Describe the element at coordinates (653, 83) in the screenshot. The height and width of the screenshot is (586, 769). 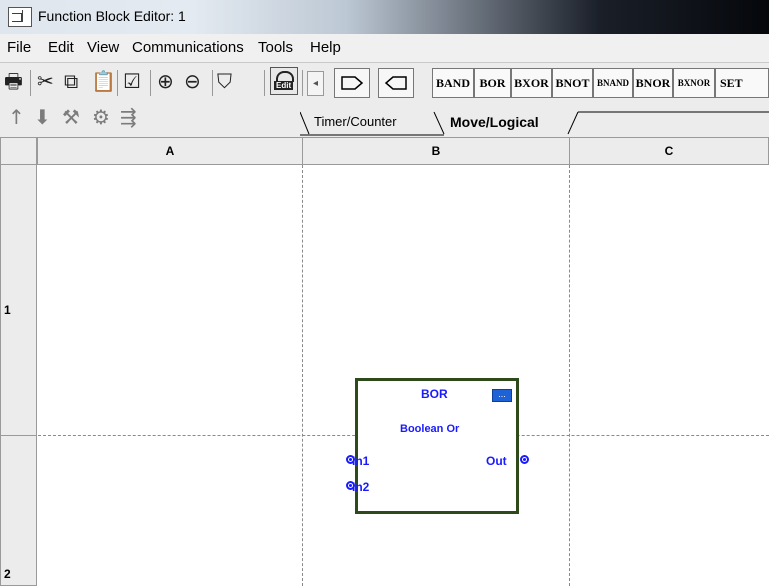
I see `bnor-button: BNOR` at that location.